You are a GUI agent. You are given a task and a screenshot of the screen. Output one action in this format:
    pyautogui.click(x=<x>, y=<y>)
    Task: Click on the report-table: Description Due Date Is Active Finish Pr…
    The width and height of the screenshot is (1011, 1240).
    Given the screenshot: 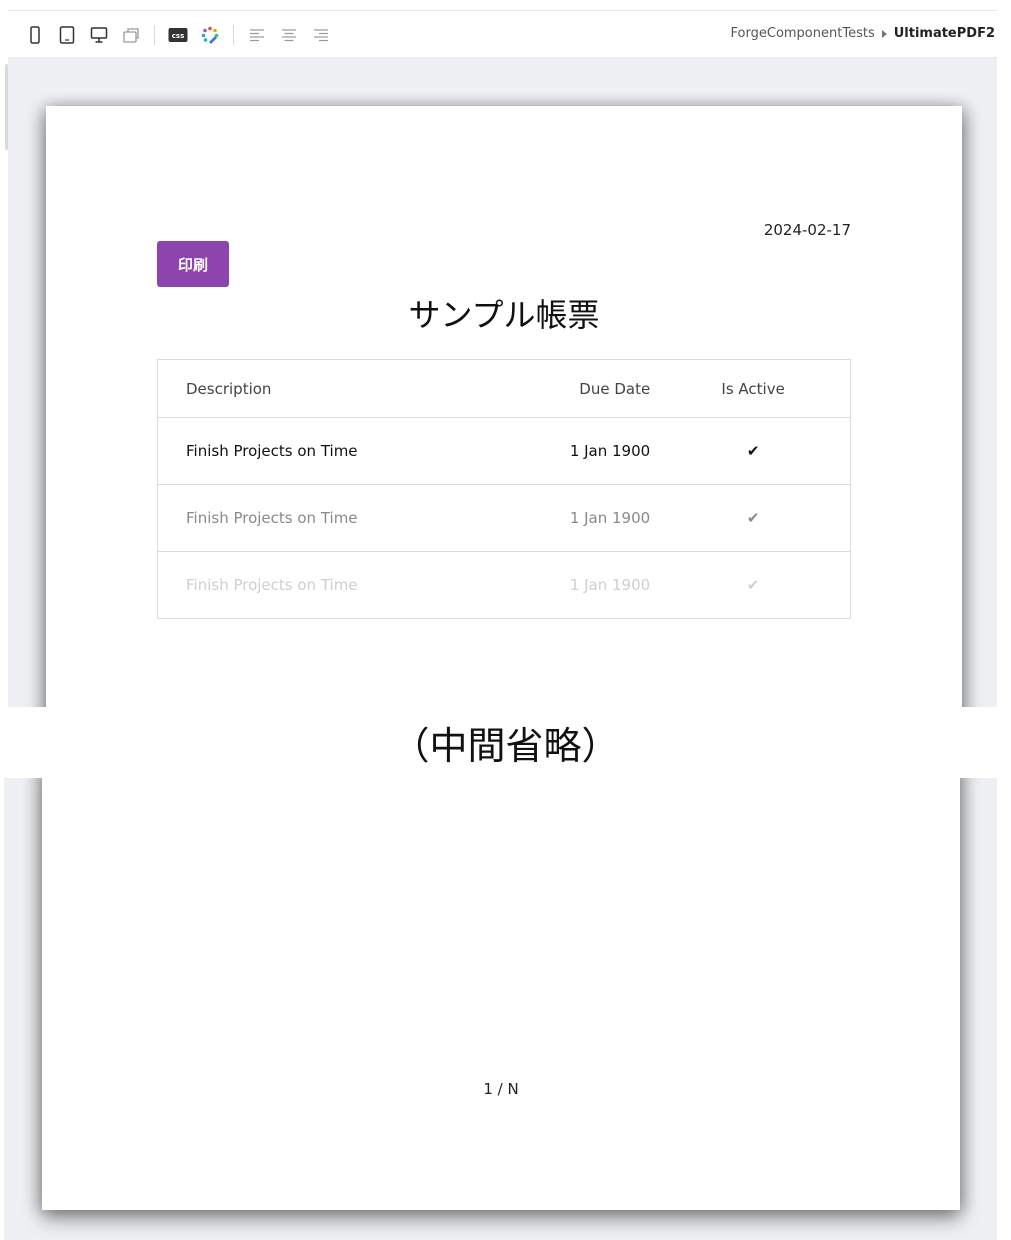 What is the action you would take?
    pyautogui.click(x=504, y=489)
    